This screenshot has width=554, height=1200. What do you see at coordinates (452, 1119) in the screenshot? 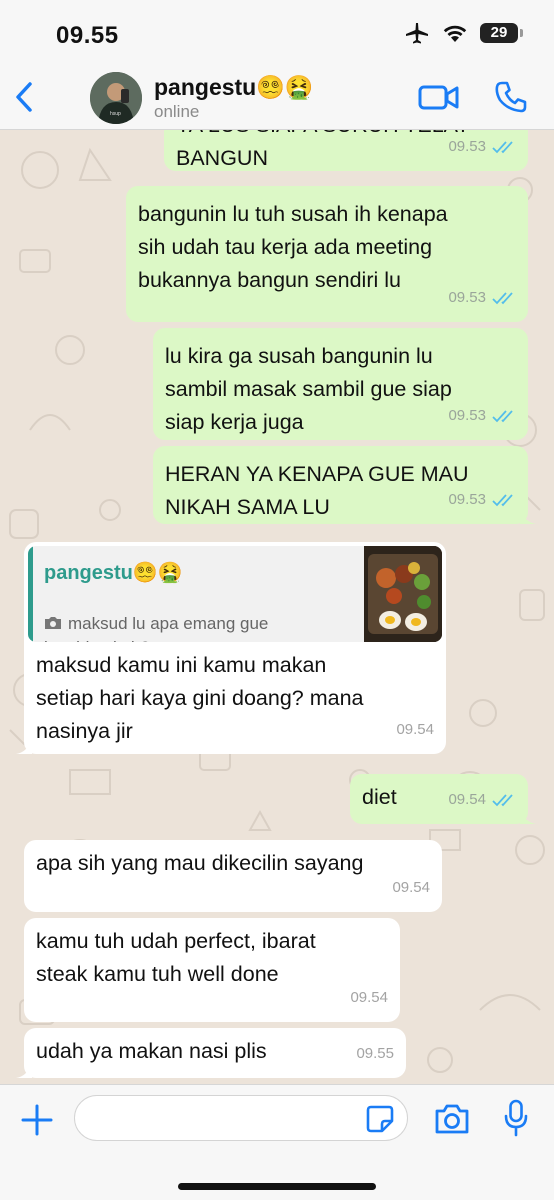
I see `camera-button` at bounding box center [452, 1119].